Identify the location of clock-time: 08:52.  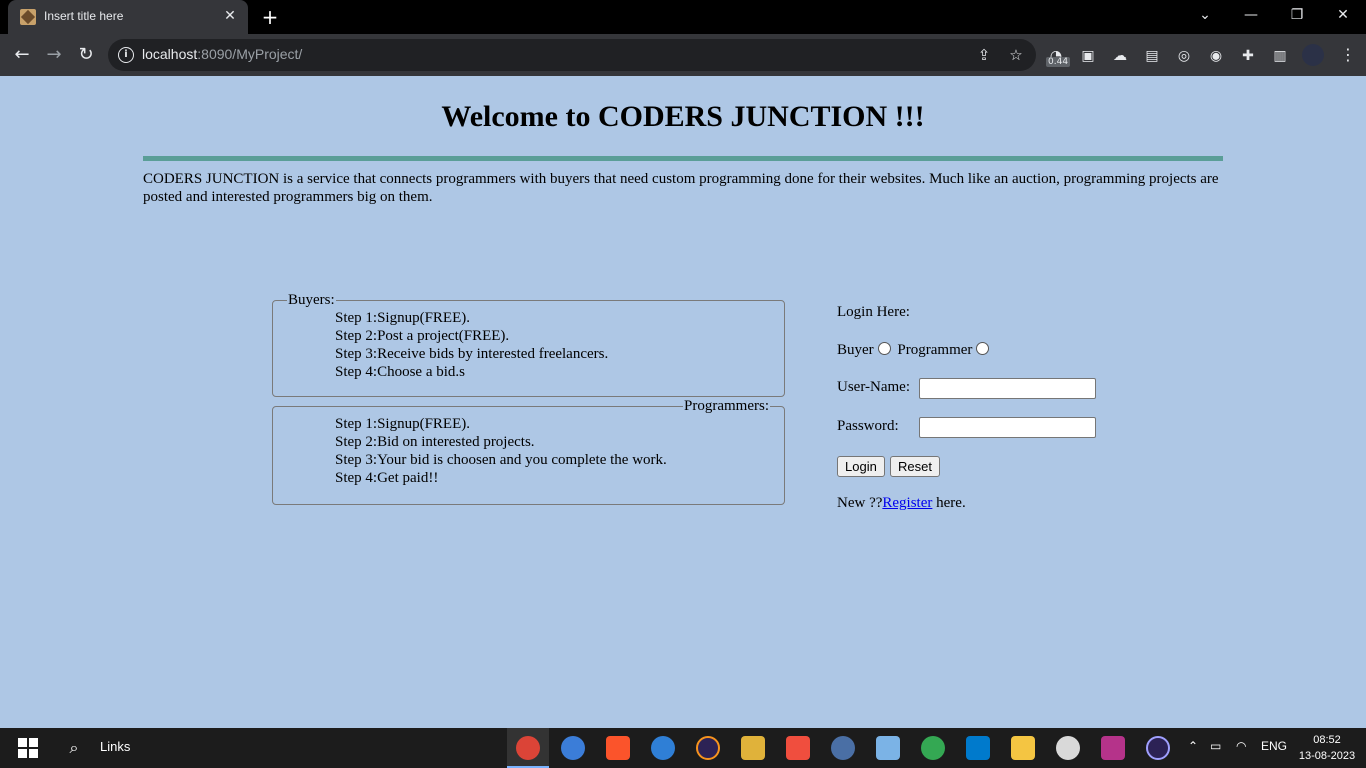
(1327, 740).